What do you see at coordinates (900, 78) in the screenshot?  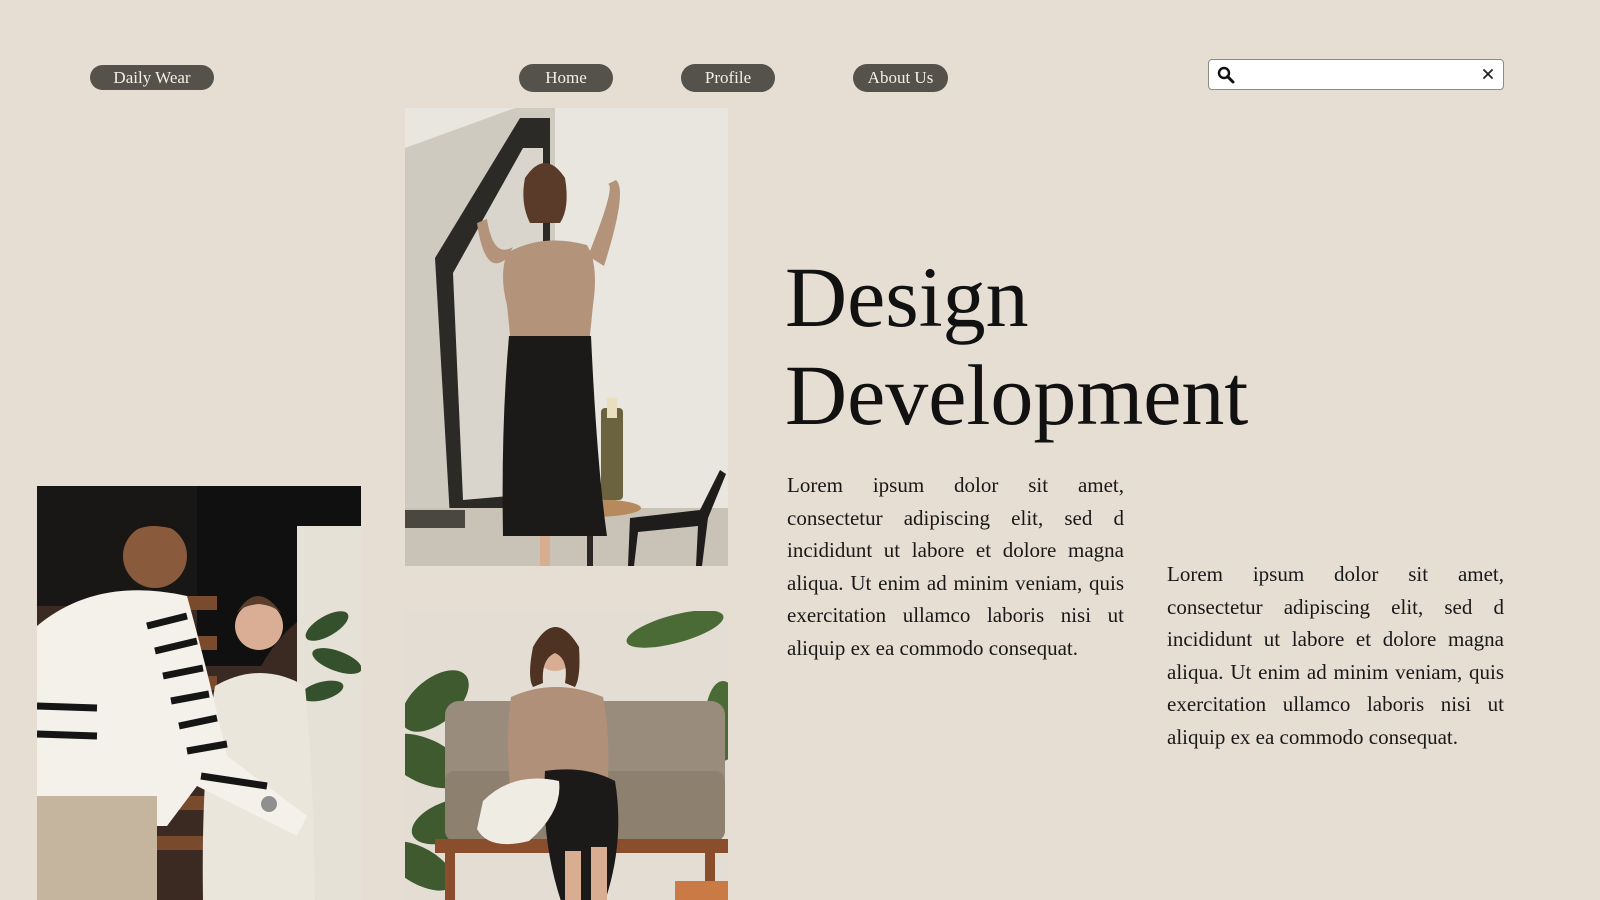 I see `nav-about-us-button: About Us` at bounding box center [900, 78].